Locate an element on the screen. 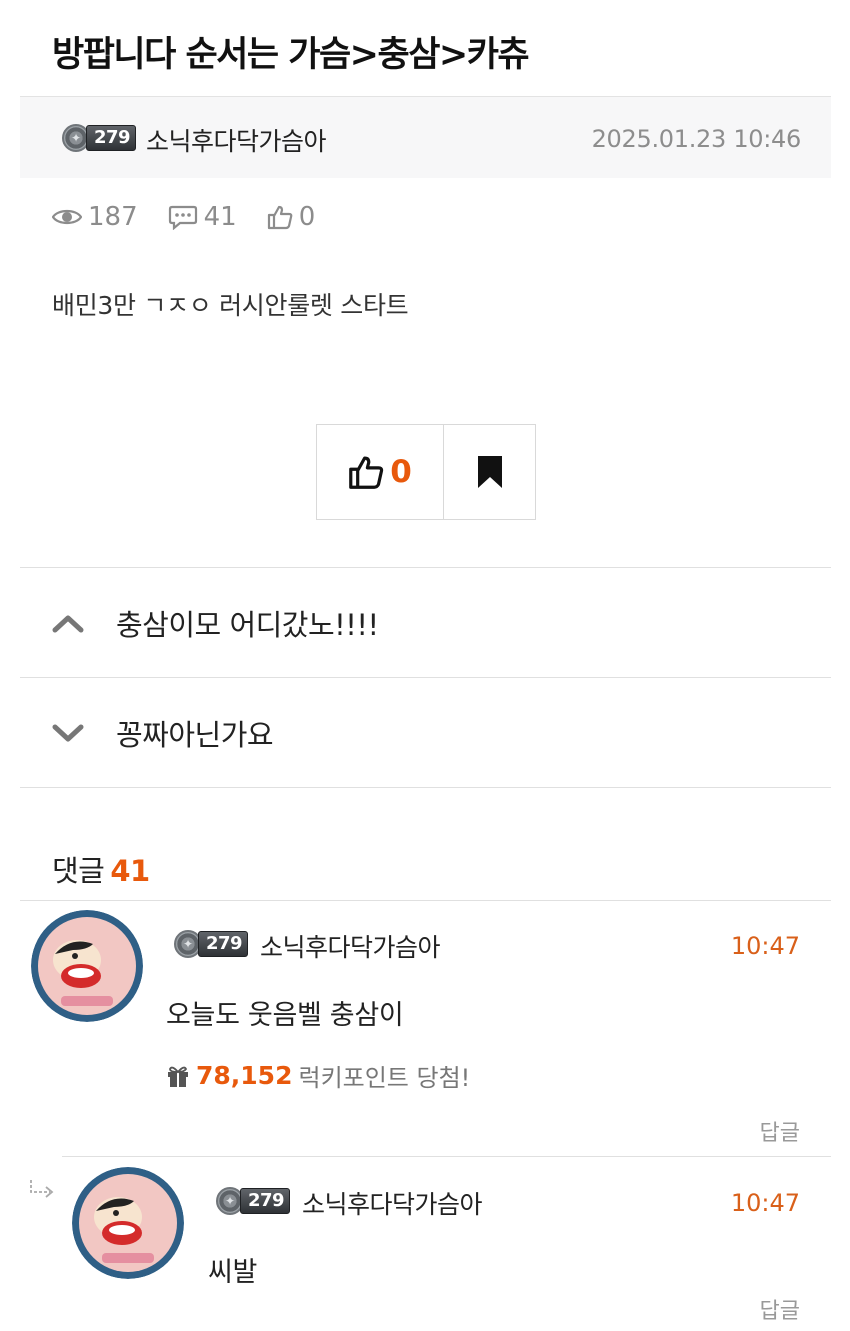  post-author-bar: ✦ 279 소닉후다닥가슴아 2025.01.23 10:46 is located at coordinates (425, 137).